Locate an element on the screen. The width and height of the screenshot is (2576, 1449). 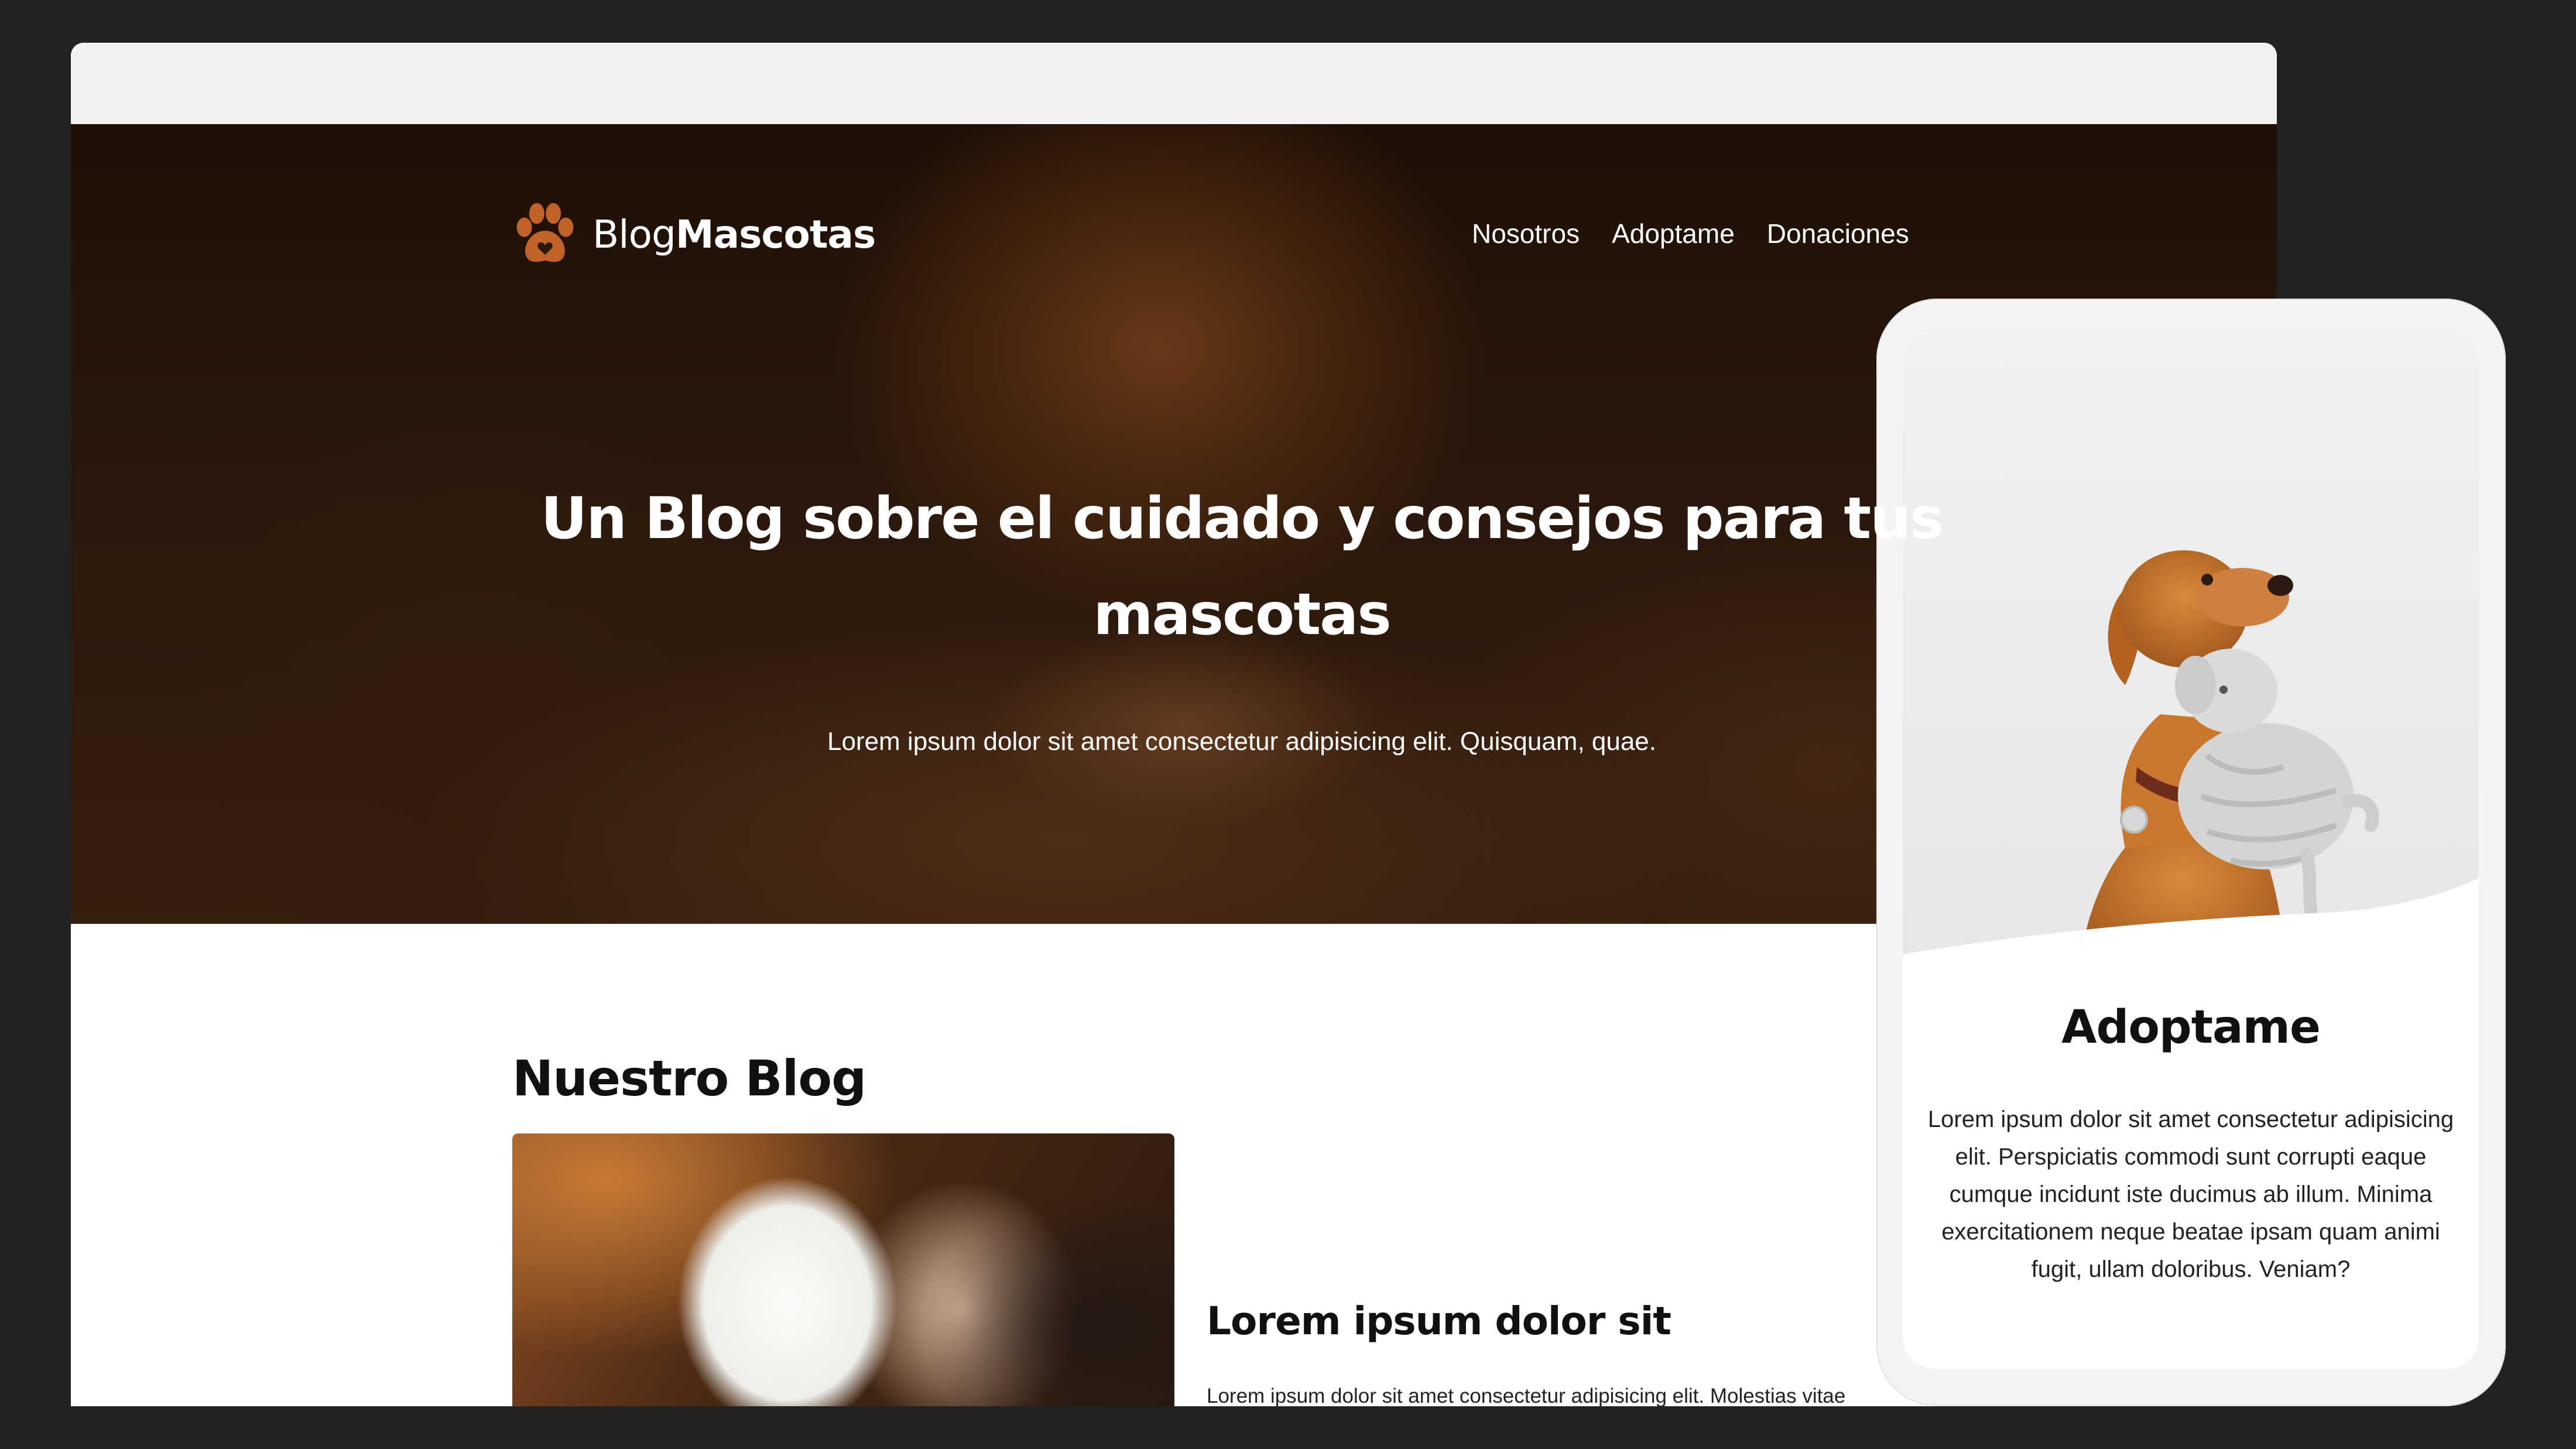
nav-links: Nosotros Adoptame Donaciones is located at coordinates (1690, 233).